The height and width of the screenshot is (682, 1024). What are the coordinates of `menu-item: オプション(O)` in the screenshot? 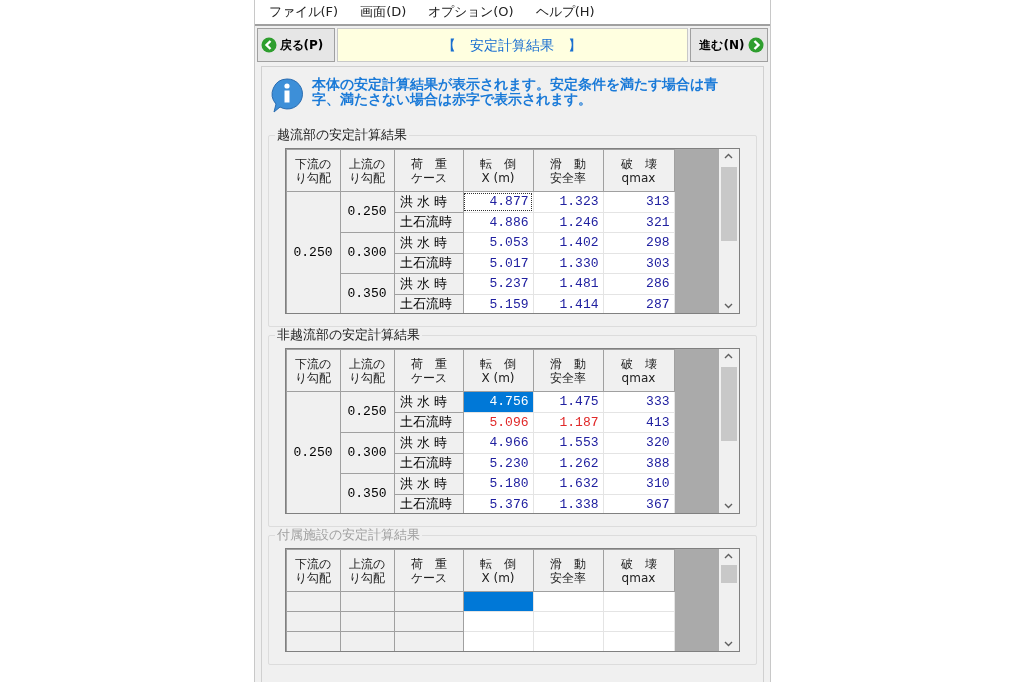 It's located at (471, 12).